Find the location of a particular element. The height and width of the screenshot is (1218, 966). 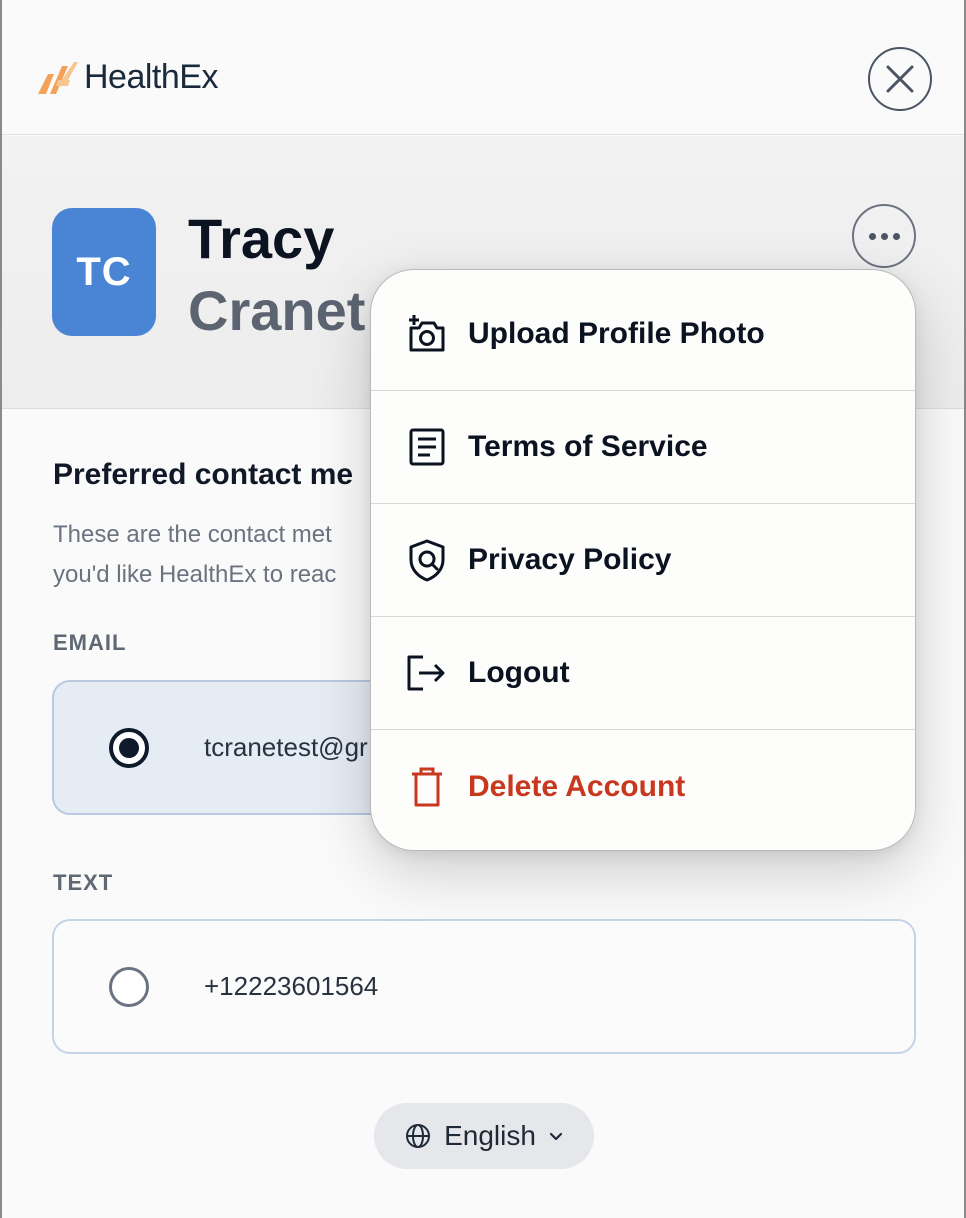

menu-item-delete-account: Delete Account is located at coordinates (643, 786).